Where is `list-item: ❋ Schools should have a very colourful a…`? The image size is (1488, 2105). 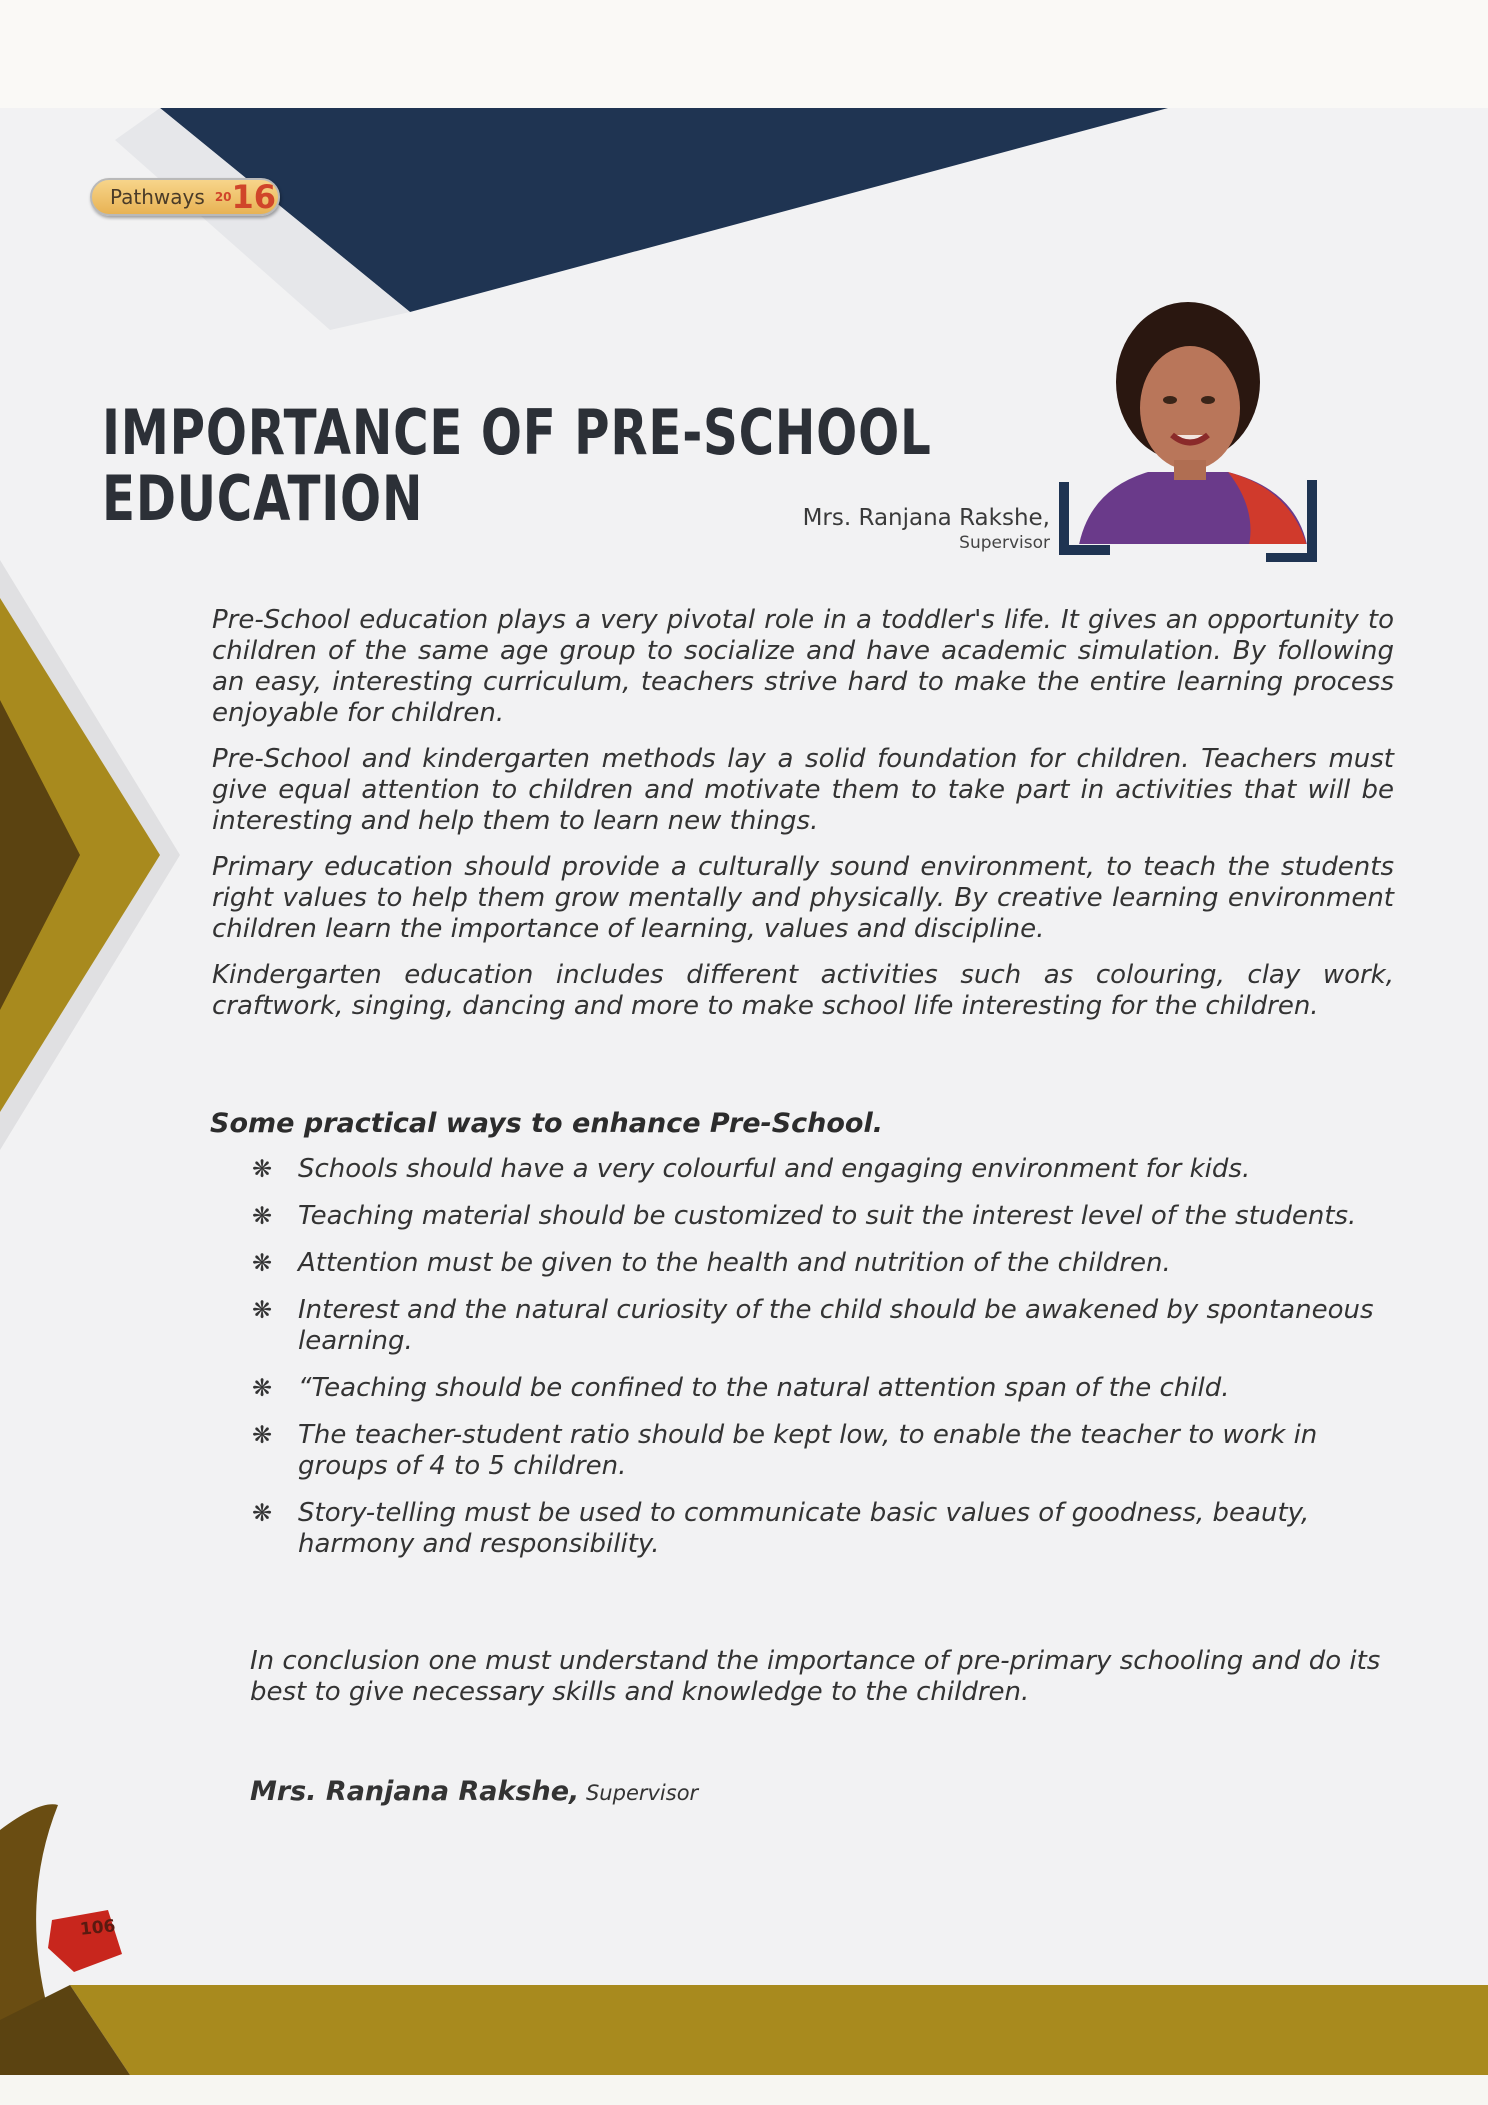 list-item: ❋ Schools should have a very colourful a… is located at coordinates (820, 1169).